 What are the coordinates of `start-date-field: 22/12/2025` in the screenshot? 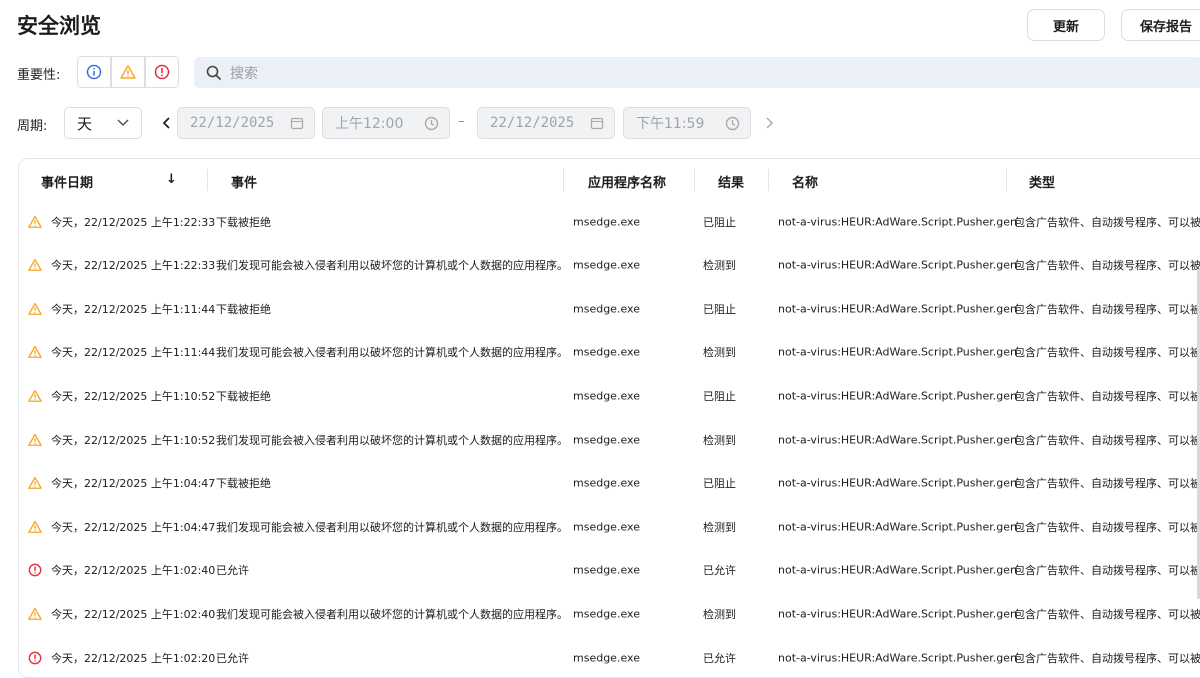 It's located at (246, 123).